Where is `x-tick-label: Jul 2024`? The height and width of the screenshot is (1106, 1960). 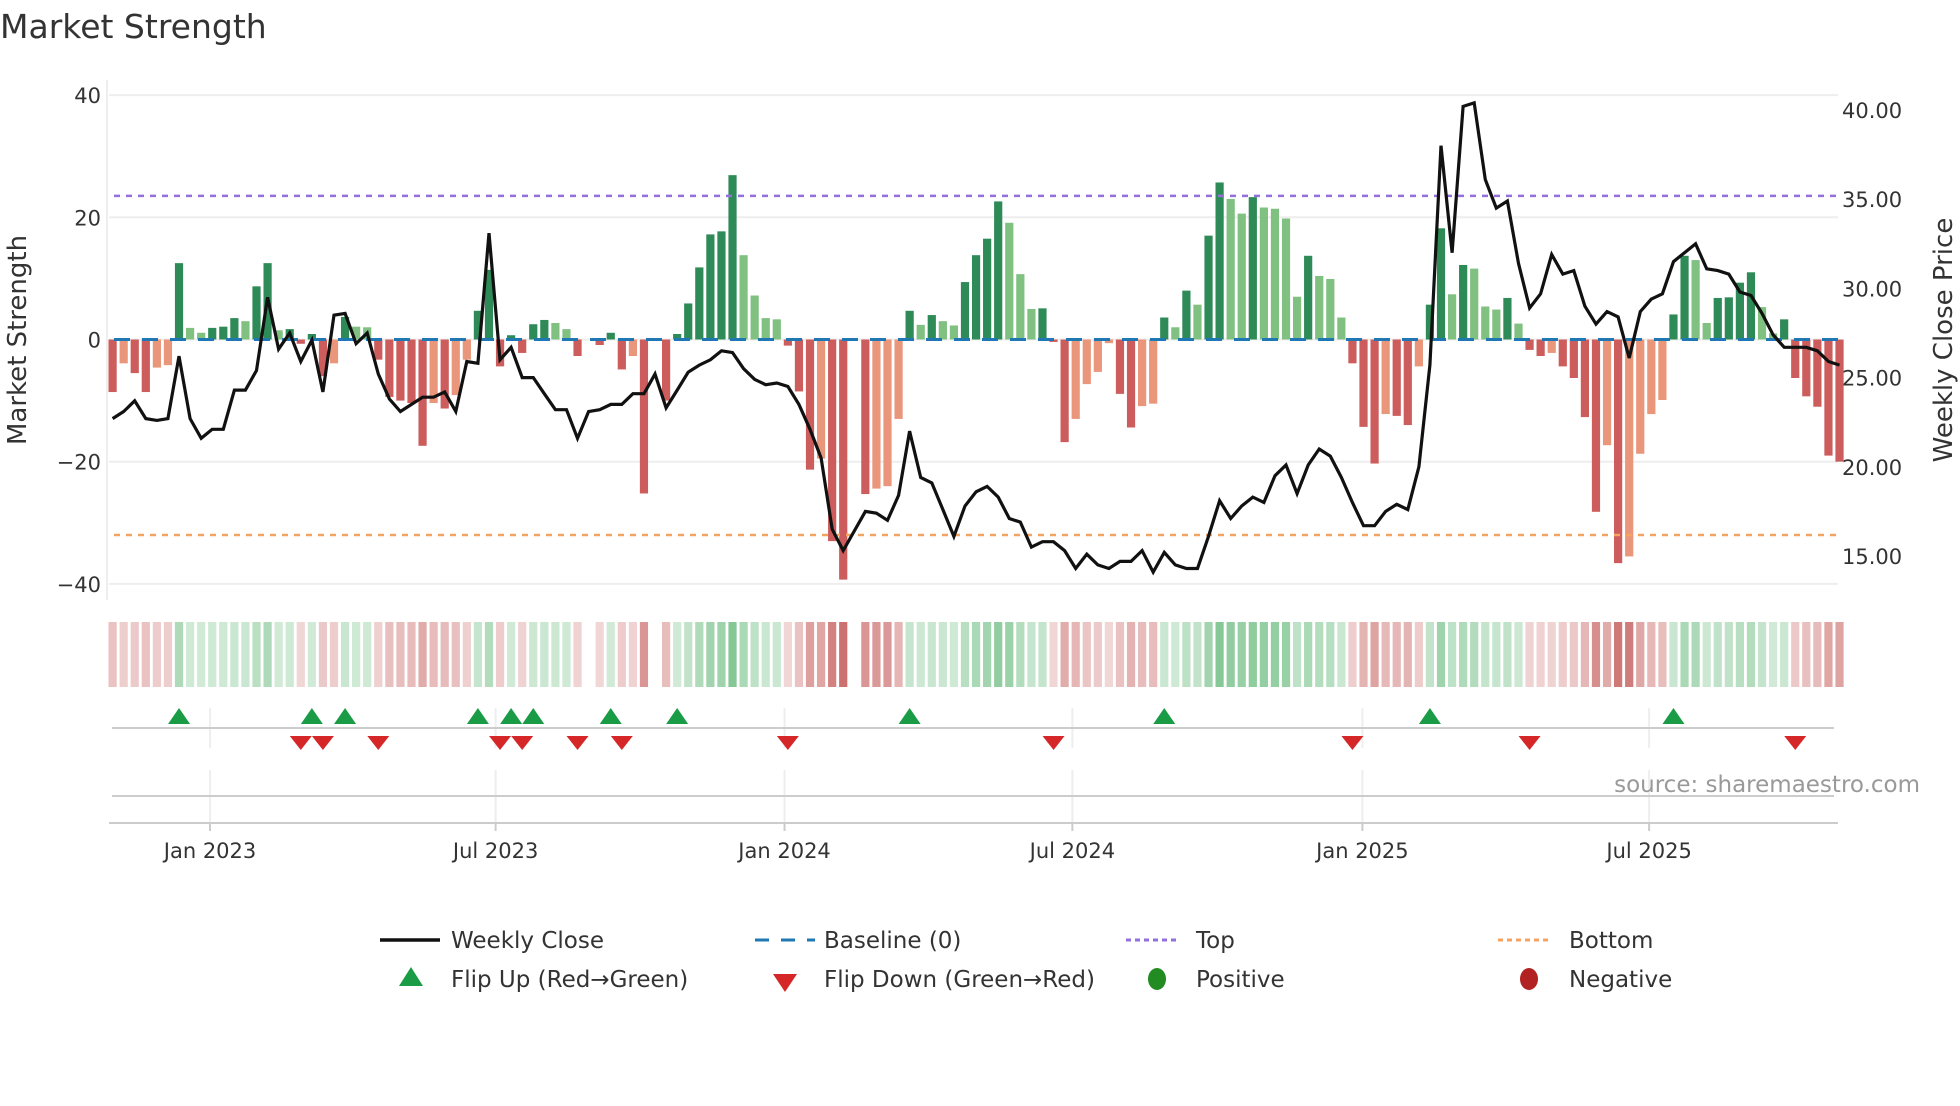
x-tick-label: Jul 2024 is located at coordinates (1071, 851).